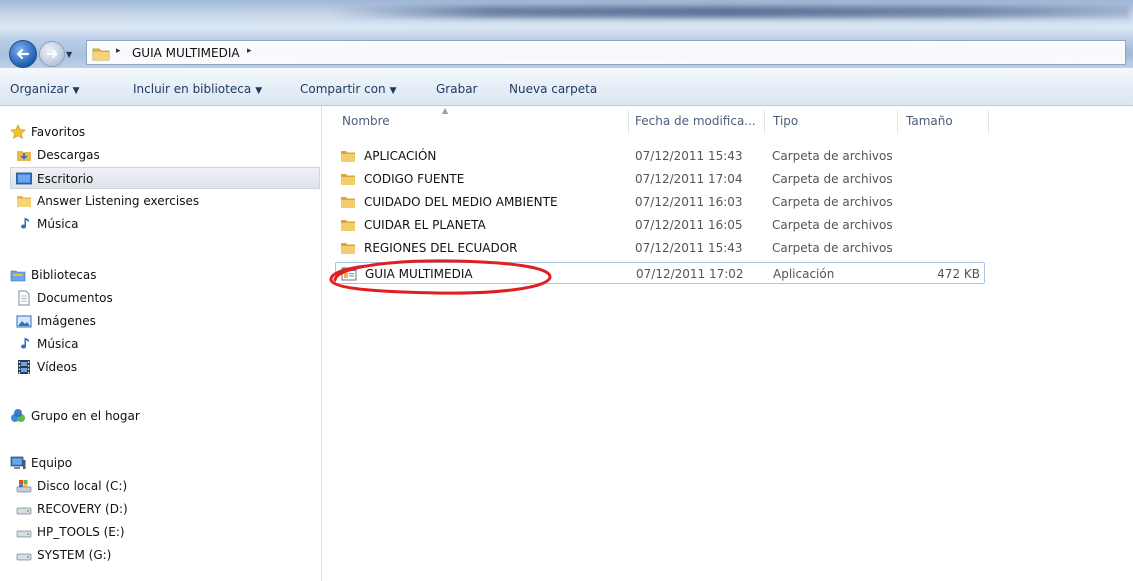 This screenshot has height=581, width=1133. I want to click on nav-item-label: Vídeos, so click(57, 367).